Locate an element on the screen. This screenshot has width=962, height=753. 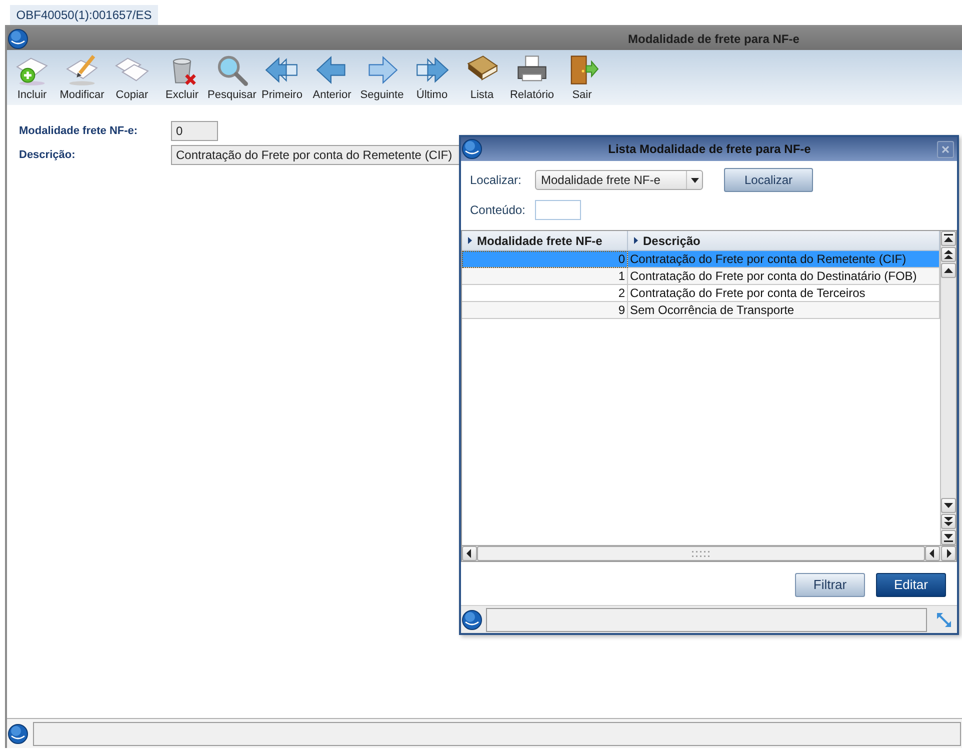
table-row: 1 Contratação do Frete por conta do Destinatário (FOB) is located at coordinates (701, 276).